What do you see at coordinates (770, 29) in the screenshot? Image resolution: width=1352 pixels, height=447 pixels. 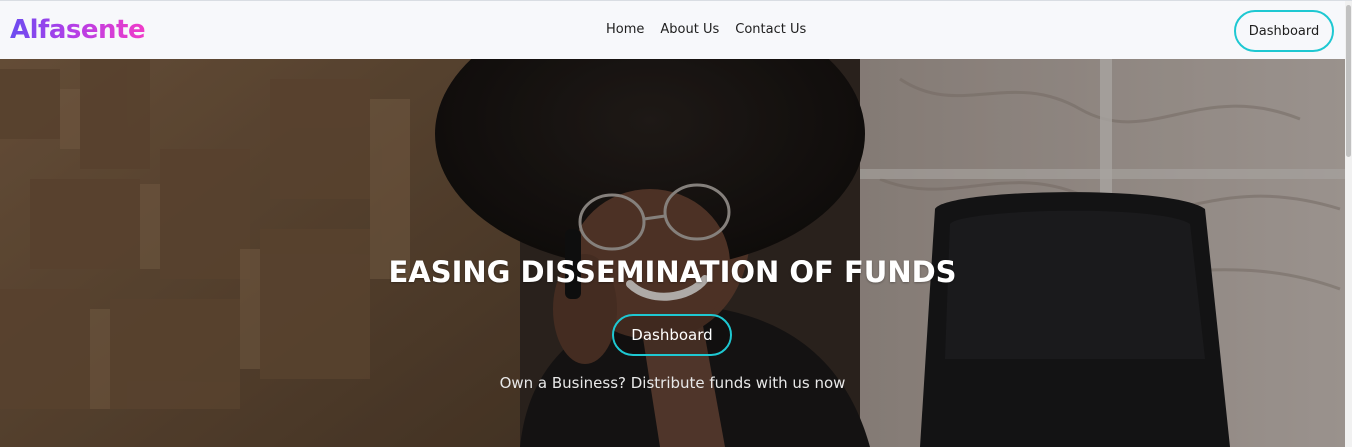 I see `nav-link-contact-us: Contact Us` at bounding box center [770, 29].